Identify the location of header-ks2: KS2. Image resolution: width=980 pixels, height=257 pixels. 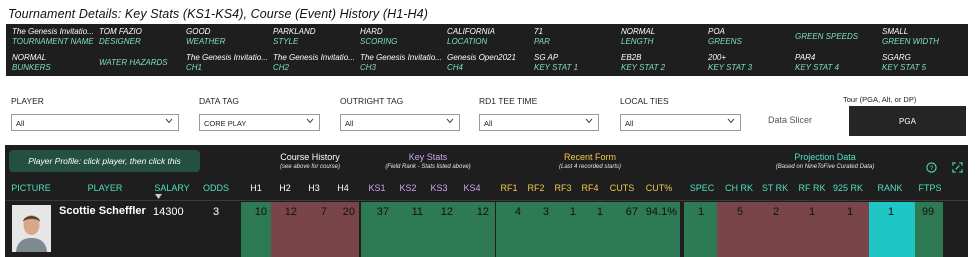
(408, 188).